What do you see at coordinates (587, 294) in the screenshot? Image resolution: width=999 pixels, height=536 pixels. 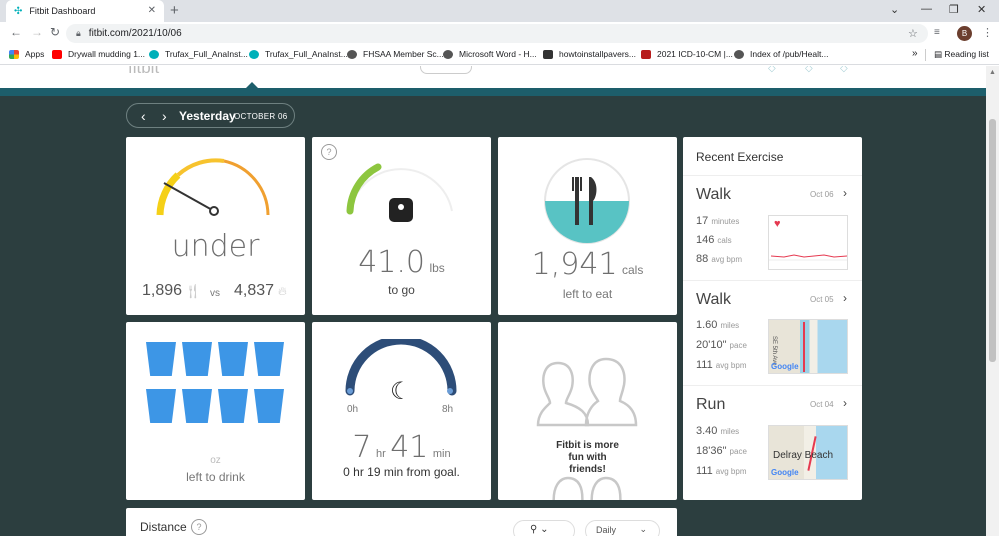 I see `food-caption: left to eat` at bounding box center [587, 294].